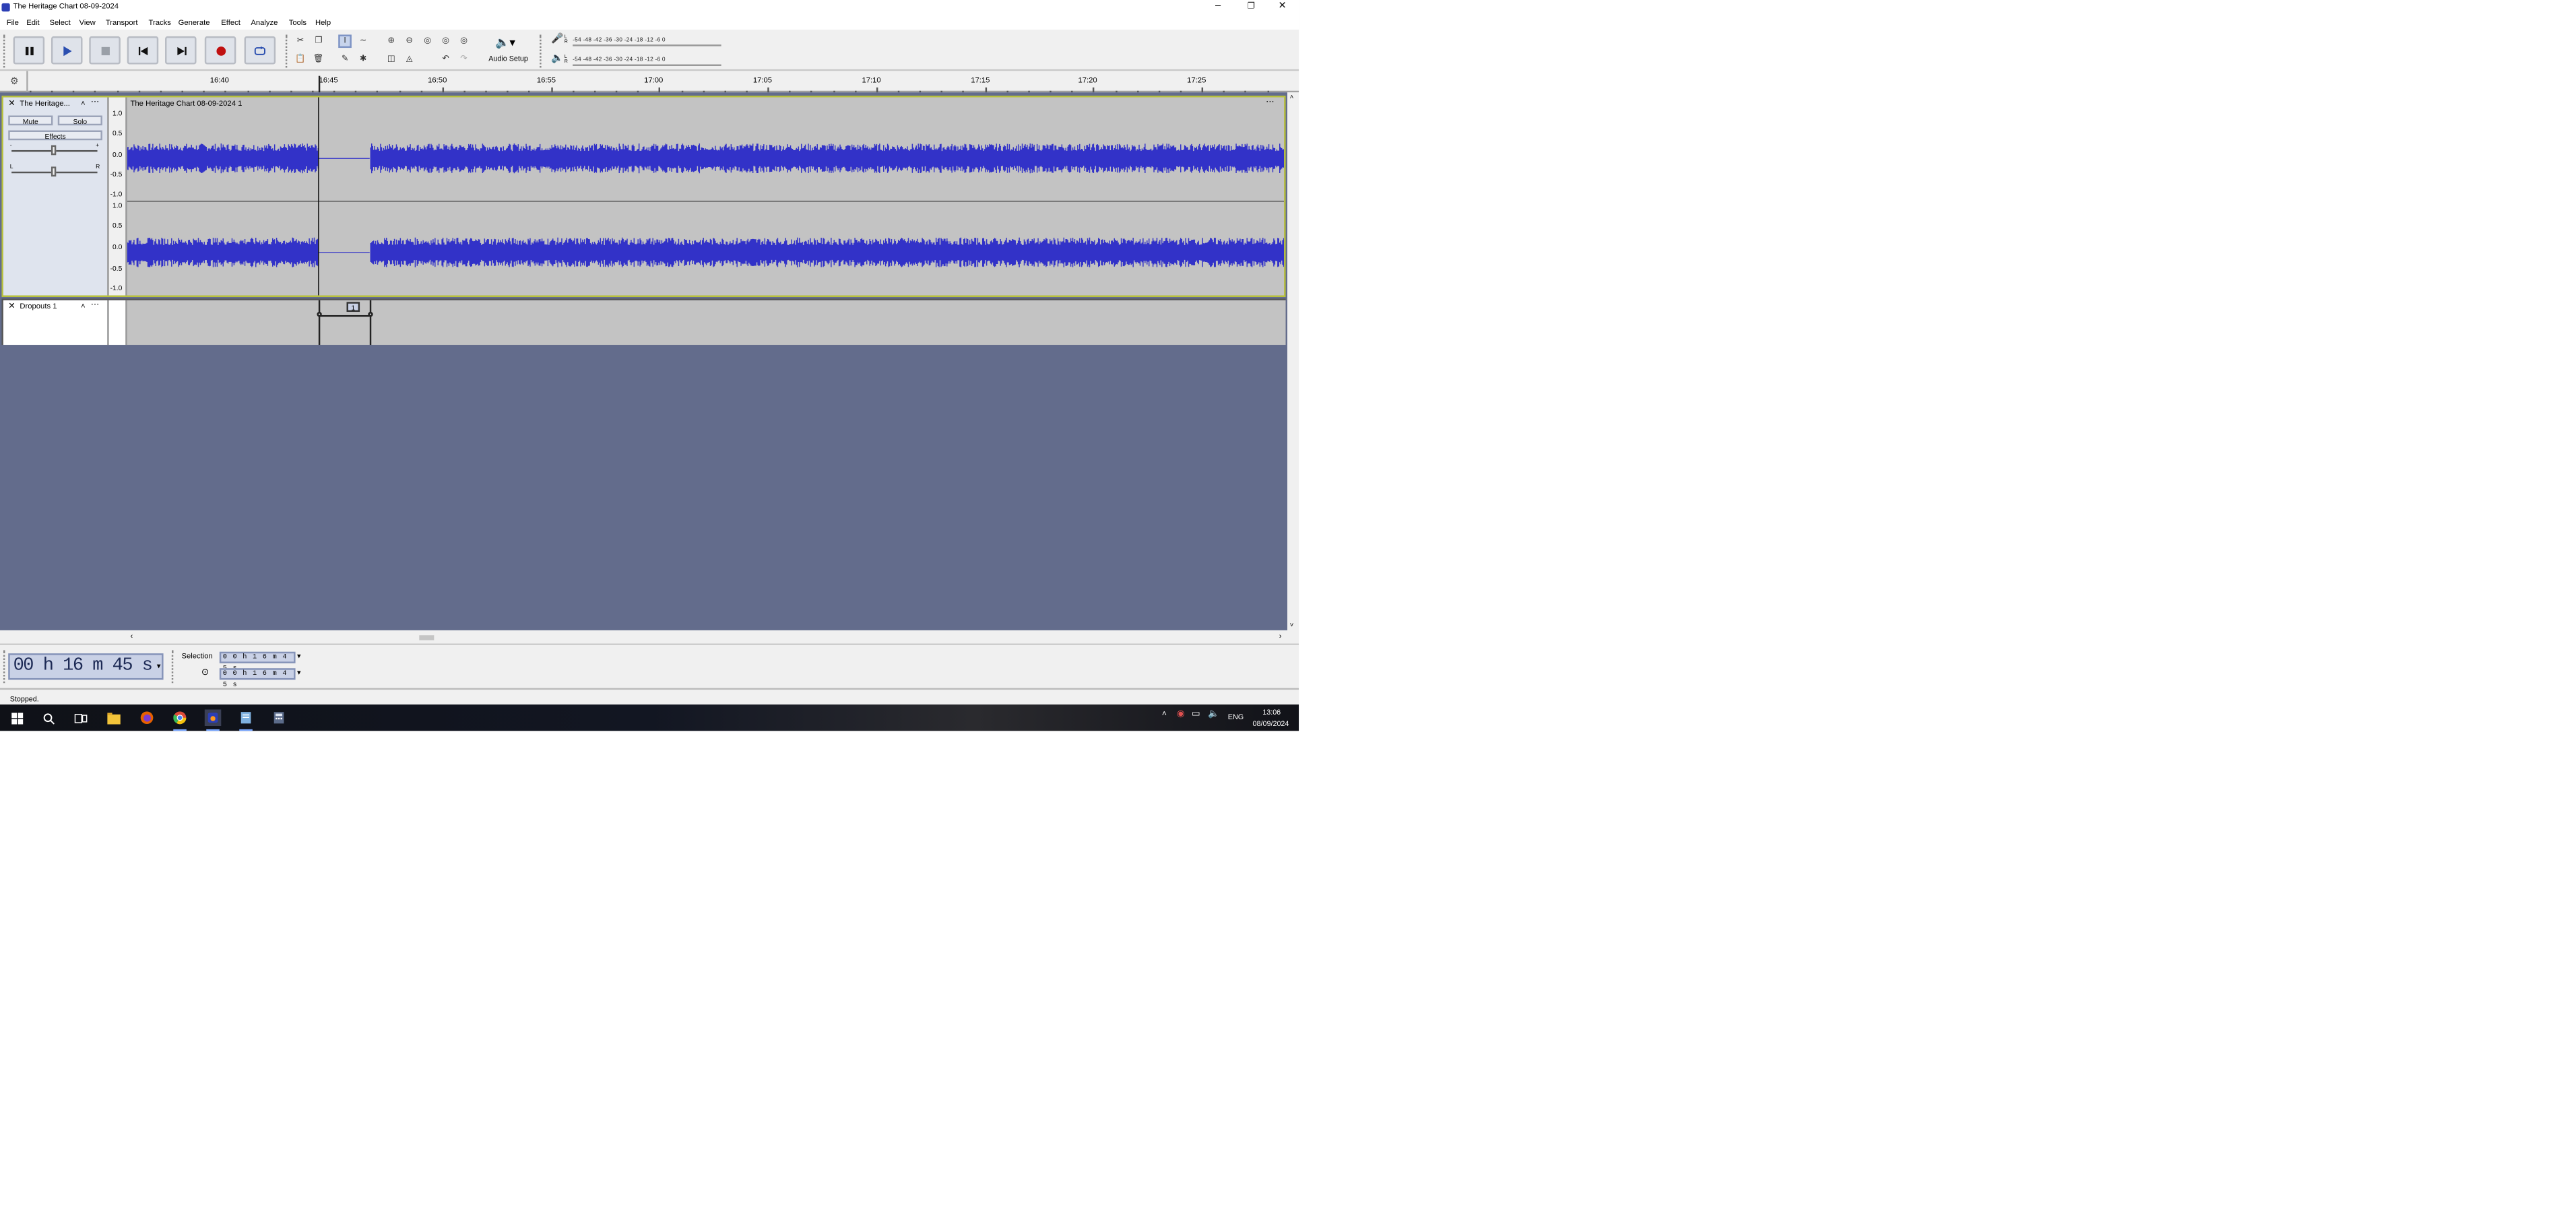  What do you see at coordinates (260, 51) in the screenshot?
I see `loop-button` at bounding box center [260, 51].